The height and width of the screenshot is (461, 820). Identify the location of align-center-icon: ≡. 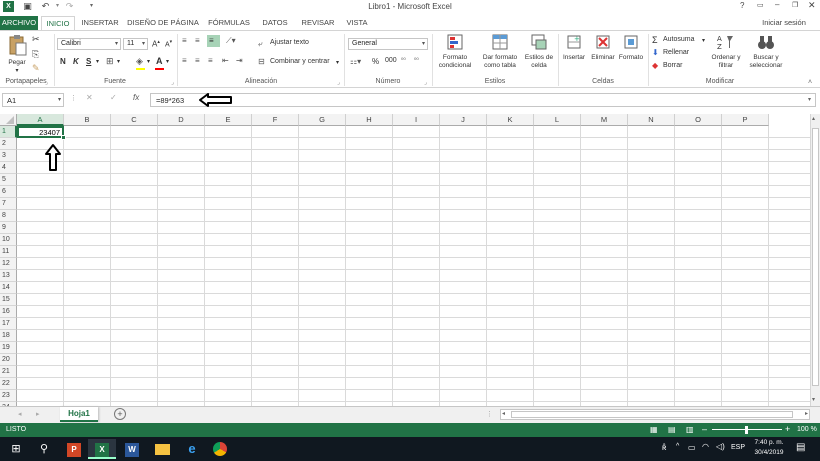
(197, 60).